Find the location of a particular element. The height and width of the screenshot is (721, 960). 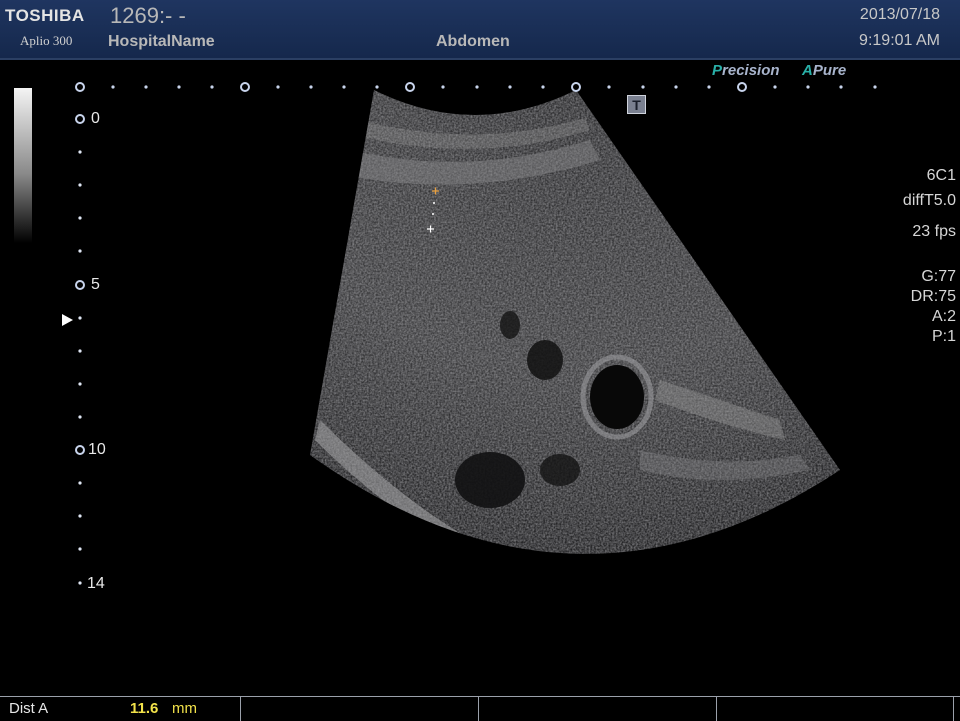

exam-date: 2013/07/18 is located at coordinates (899, 14).